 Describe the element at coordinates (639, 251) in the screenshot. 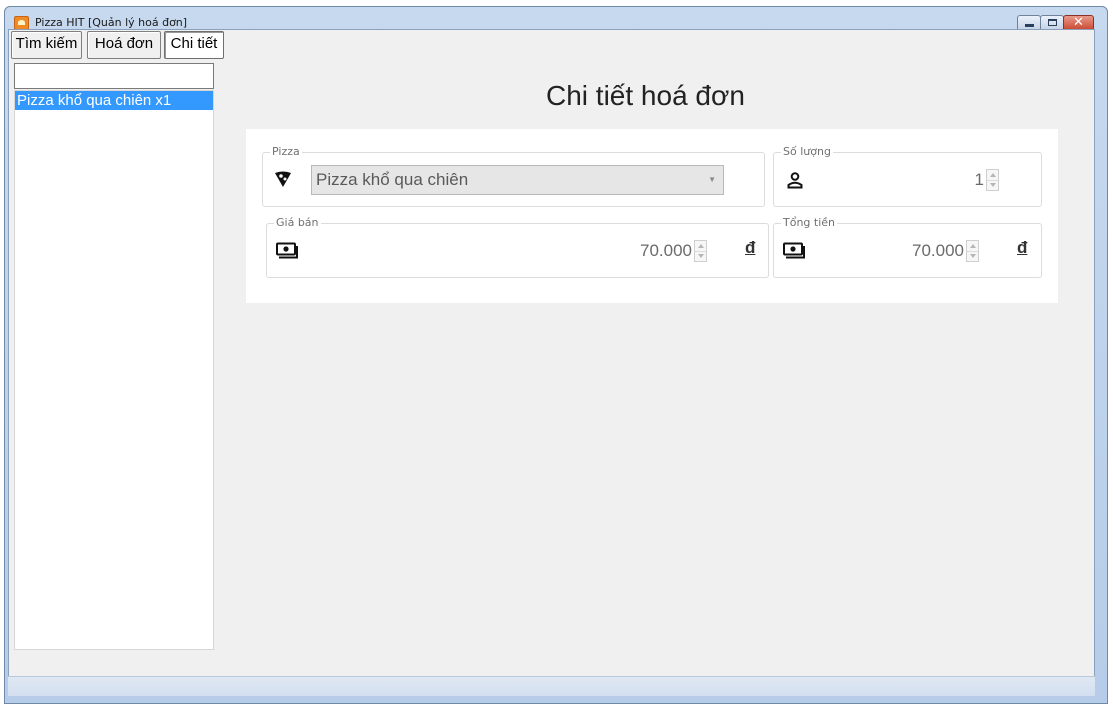

I see `price-value: 70.000` at that location.